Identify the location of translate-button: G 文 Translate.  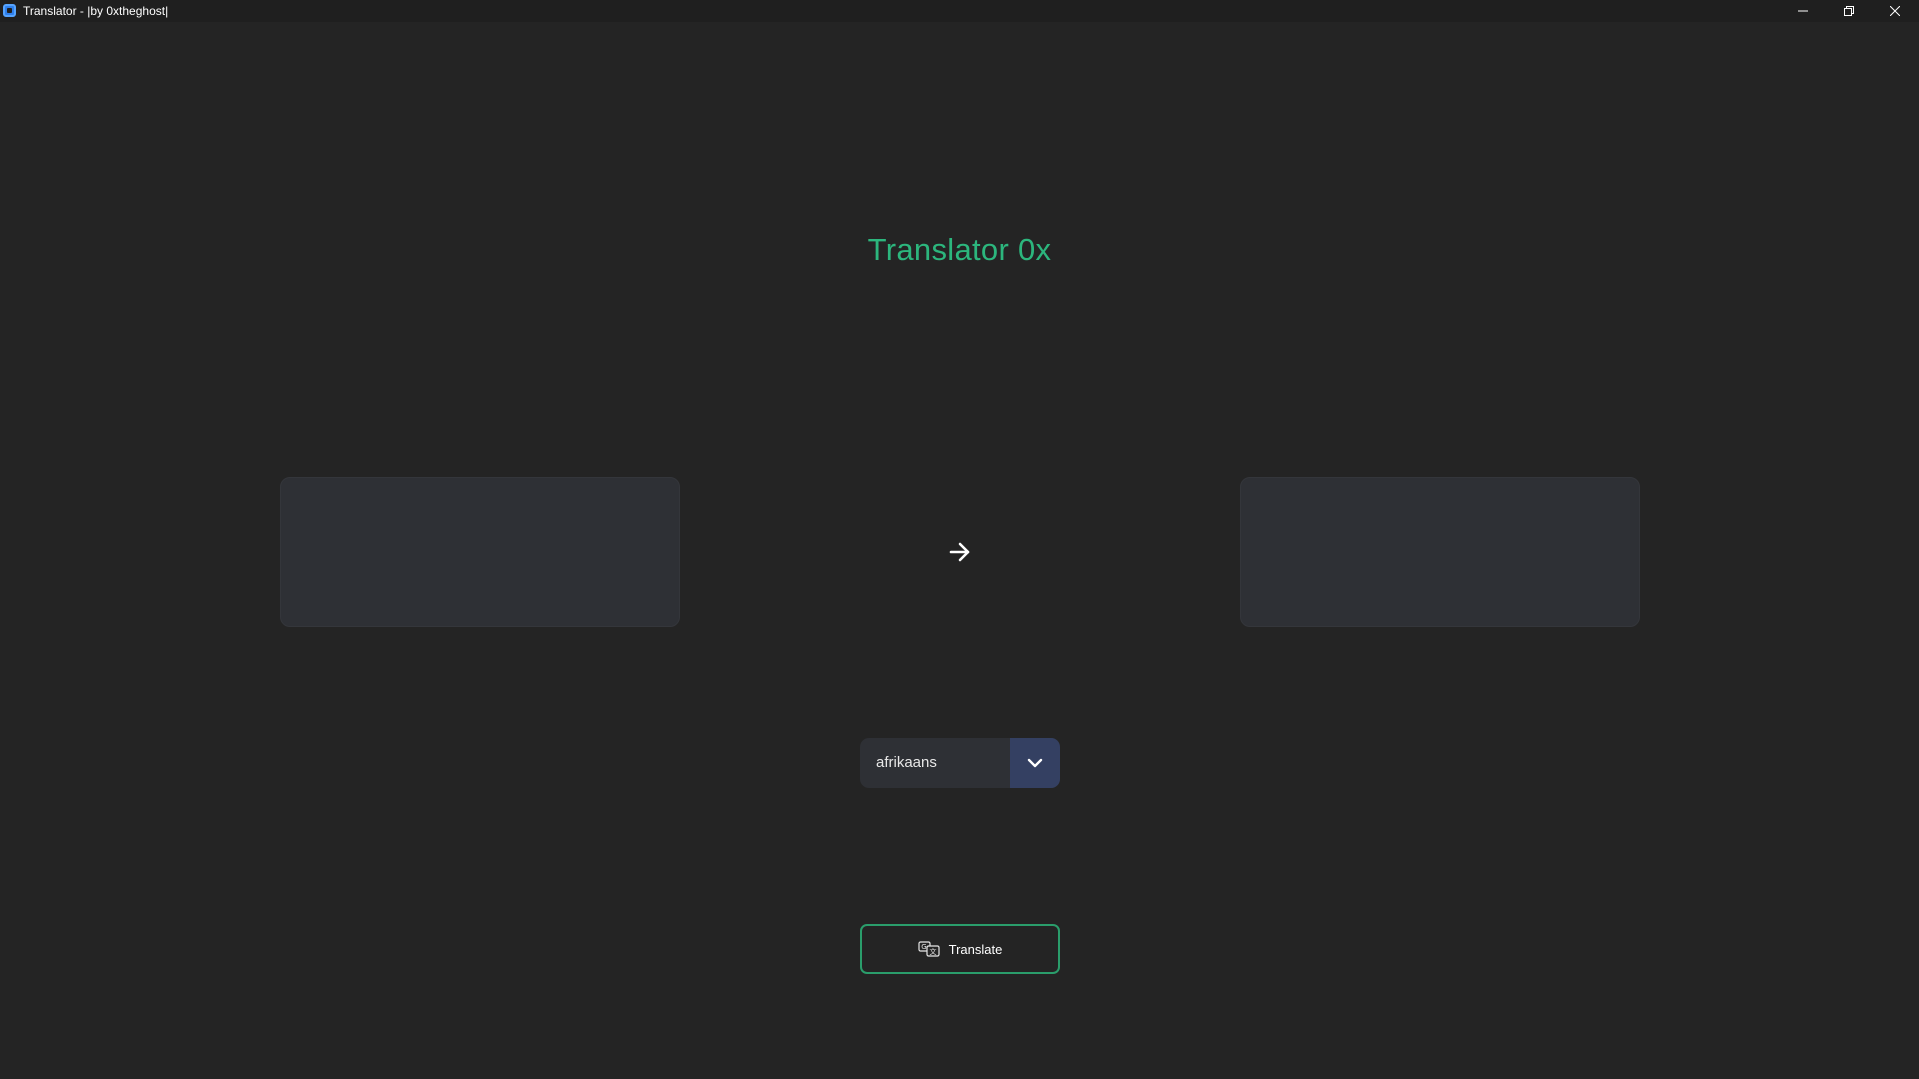
(960, 949).